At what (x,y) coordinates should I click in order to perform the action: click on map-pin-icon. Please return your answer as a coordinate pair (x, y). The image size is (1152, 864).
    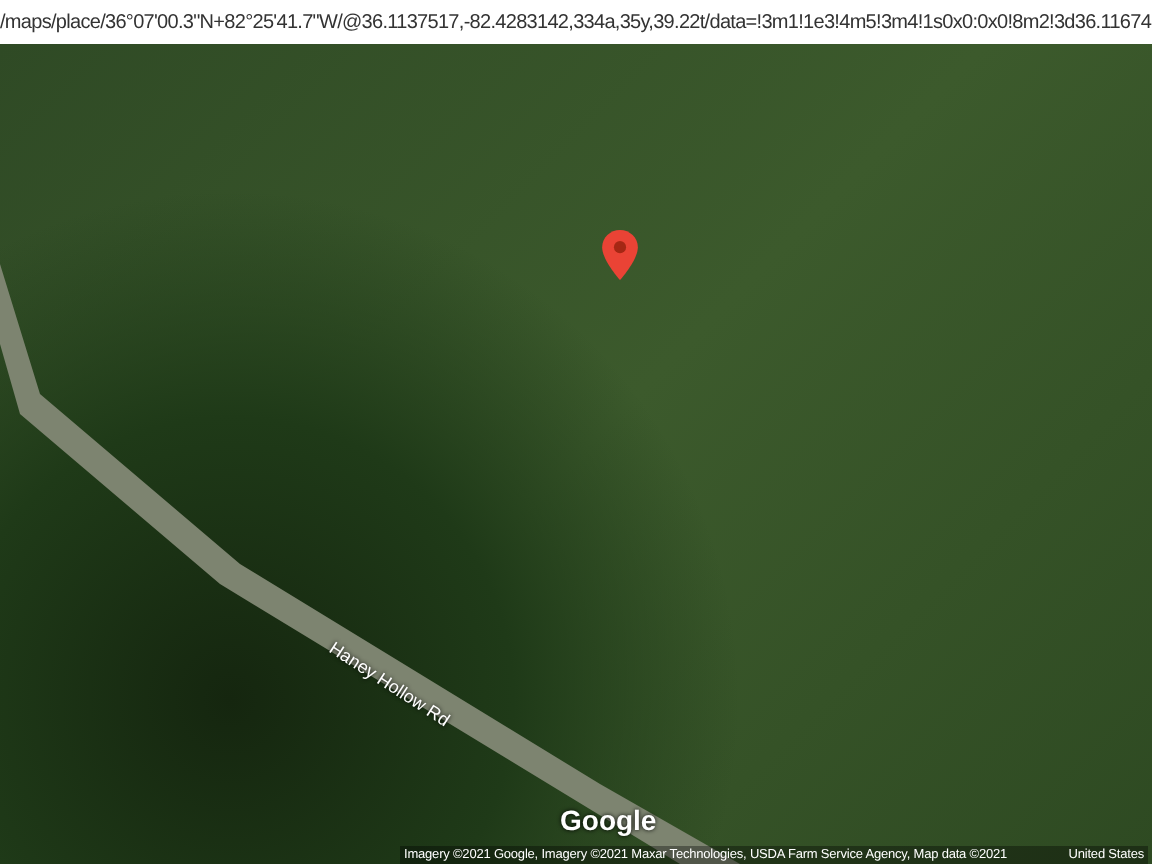
    Looking at the image, I should click on (620, 255).